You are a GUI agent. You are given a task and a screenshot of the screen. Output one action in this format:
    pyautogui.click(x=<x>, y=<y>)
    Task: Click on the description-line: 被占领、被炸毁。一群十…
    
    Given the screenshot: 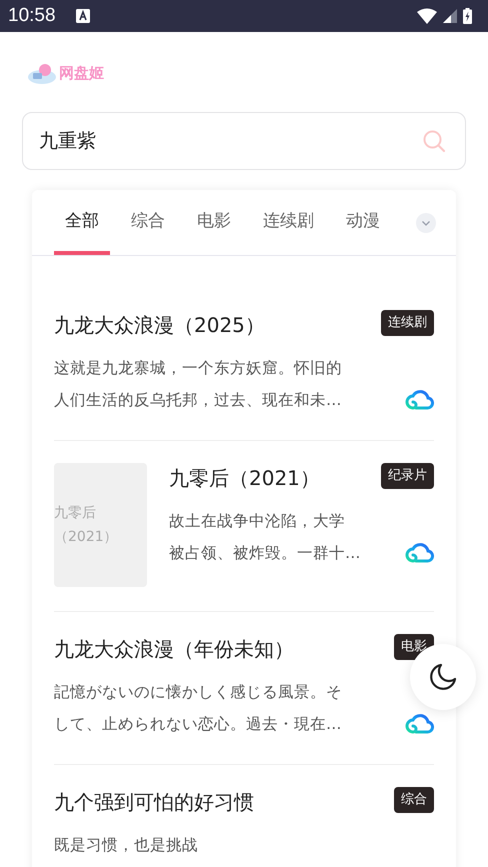 What is the action you would take?
    pyautogui.click(x=264, y=553)
    